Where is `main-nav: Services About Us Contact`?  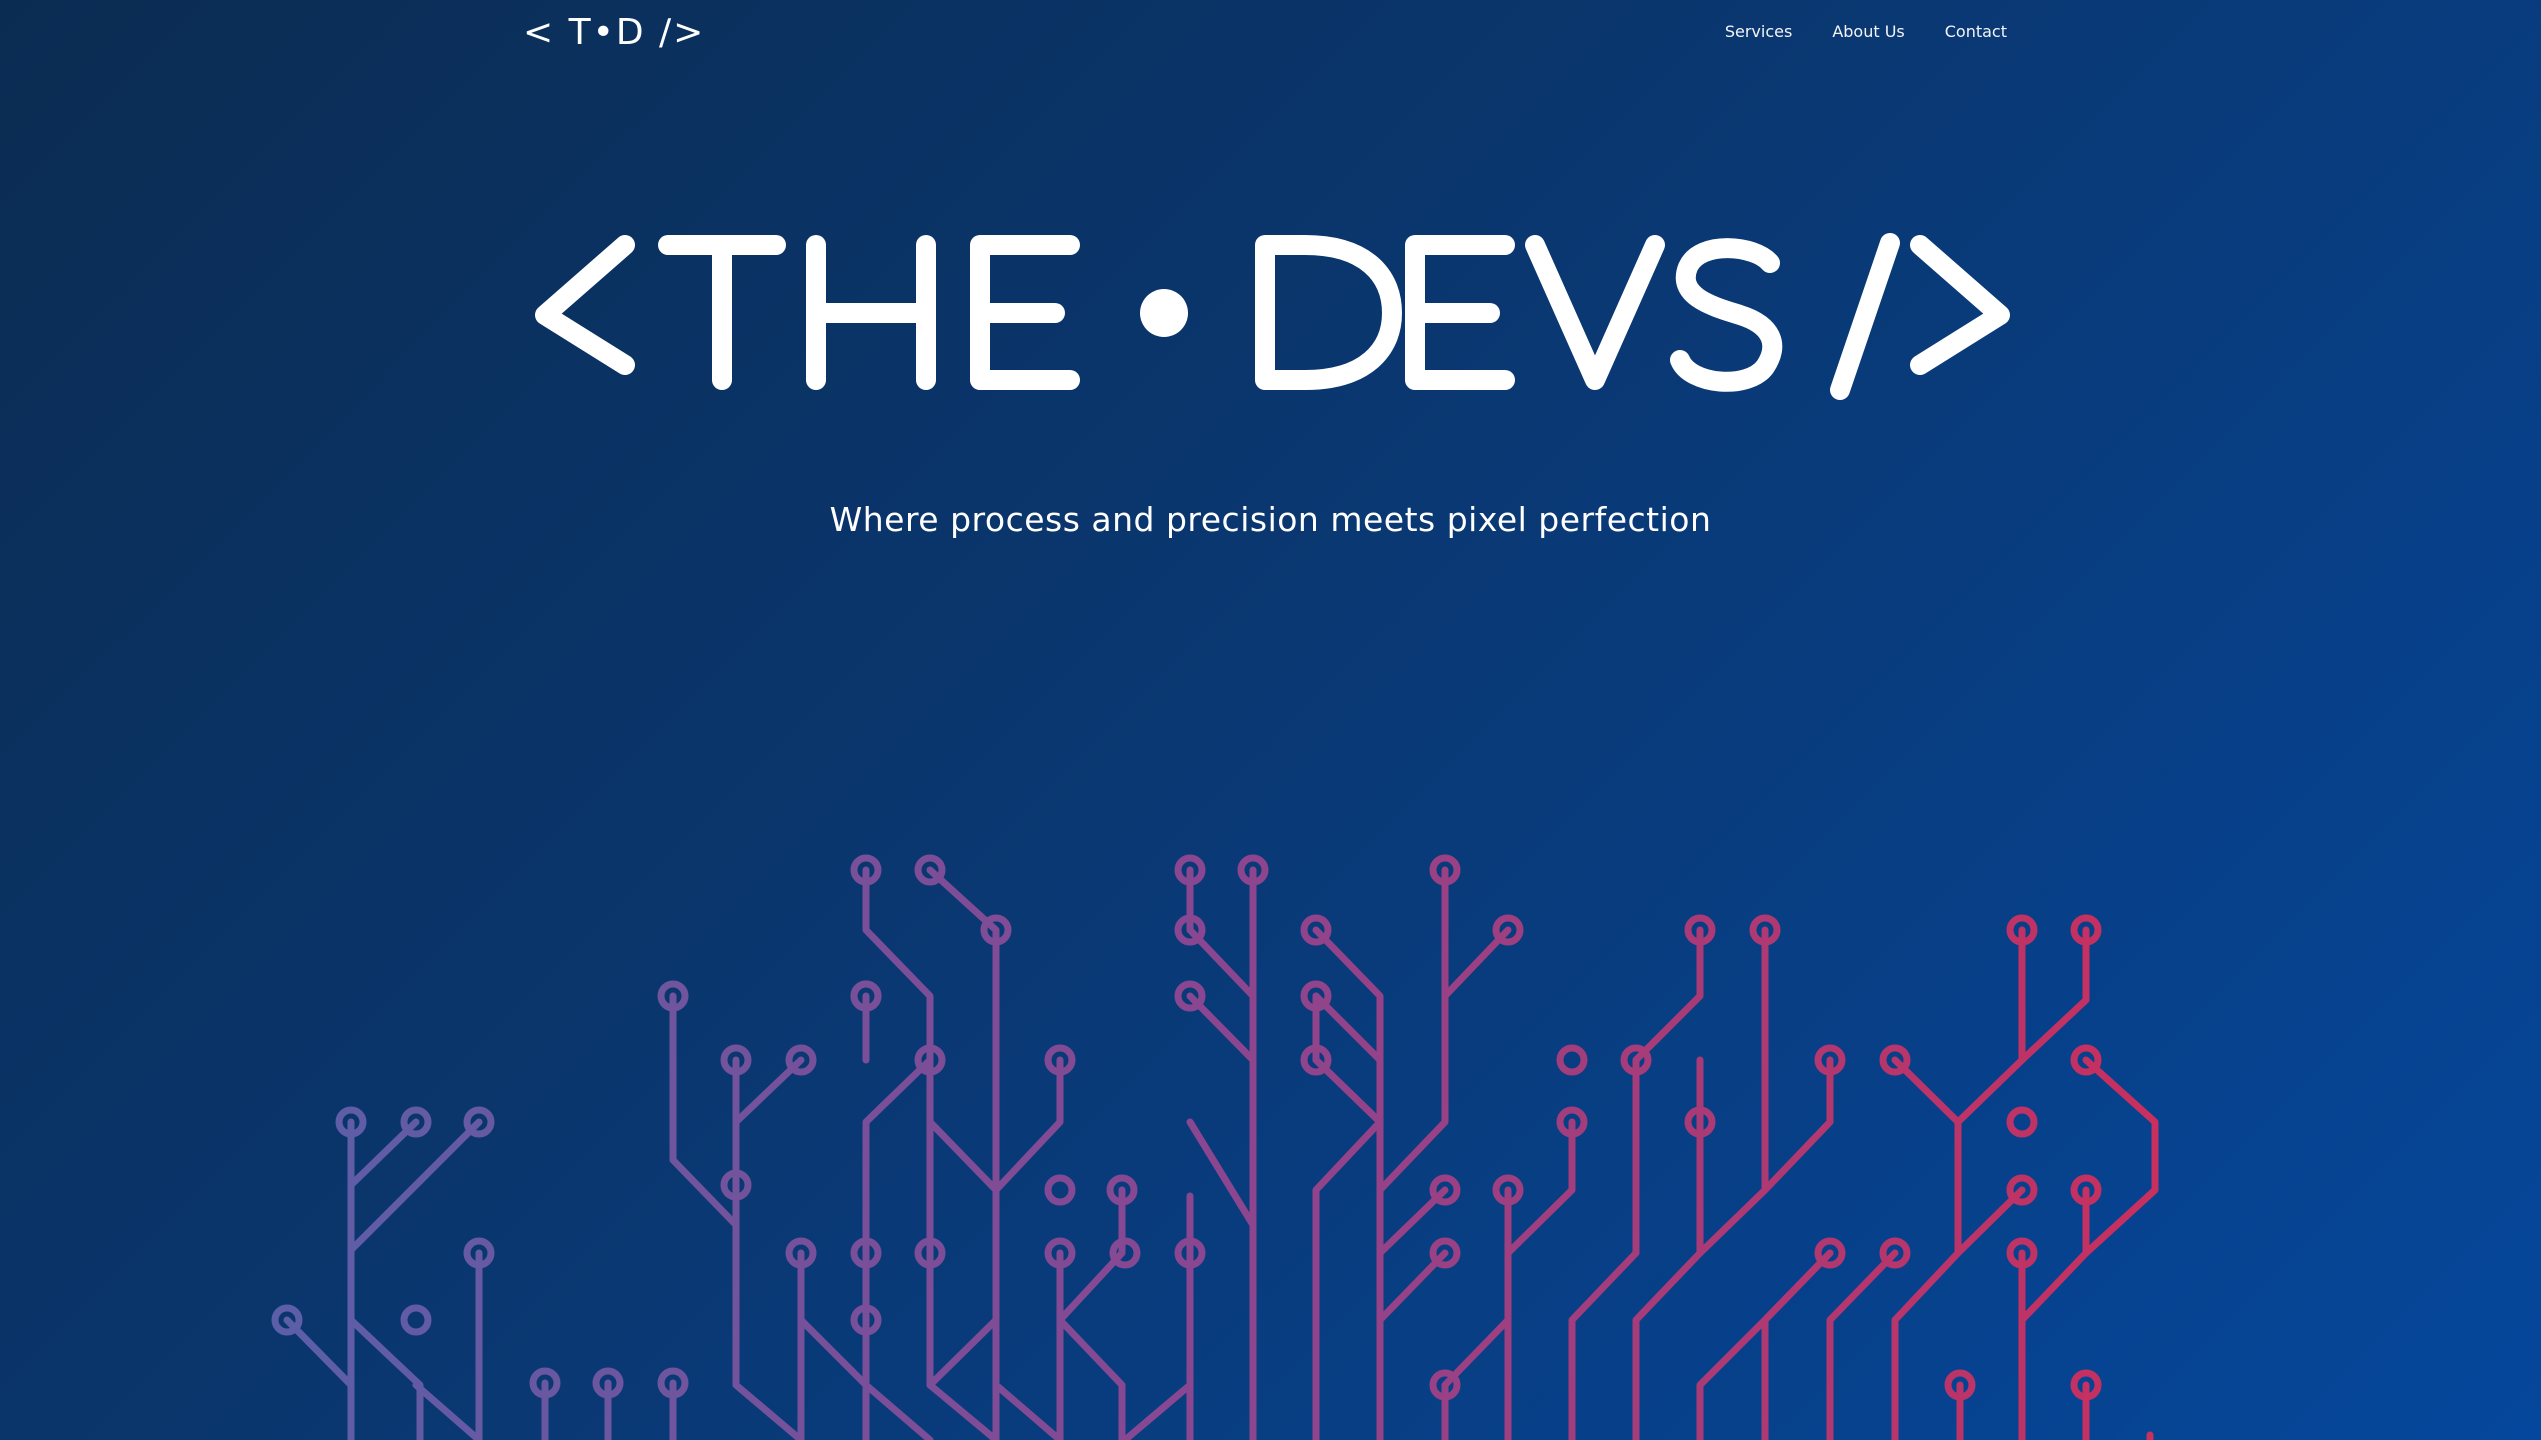 main-nav: Services About Us Contact is located at coordinates (1866, 31).